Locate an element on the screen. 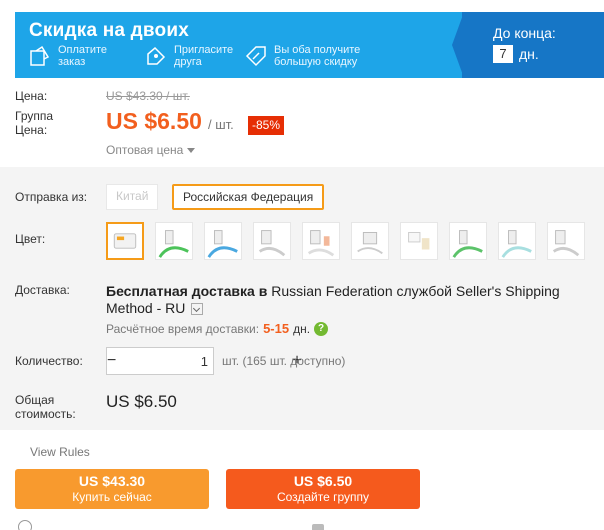  top-strip is located at coordinates (302, 5).